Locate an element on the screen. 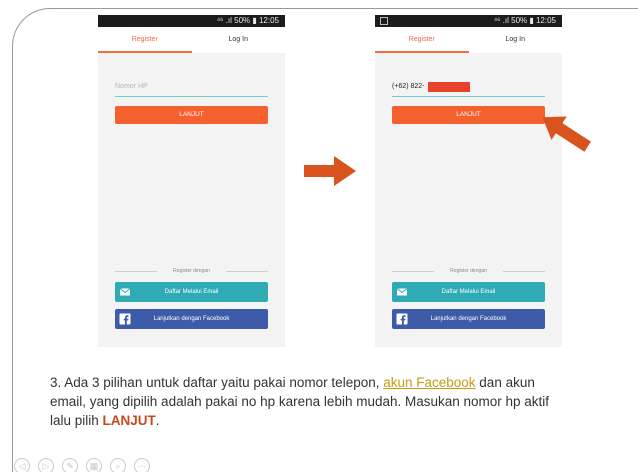 The height and width of the screenshot is (472, 638). pointer-arrow-icon is located at coordinates (566, 134).